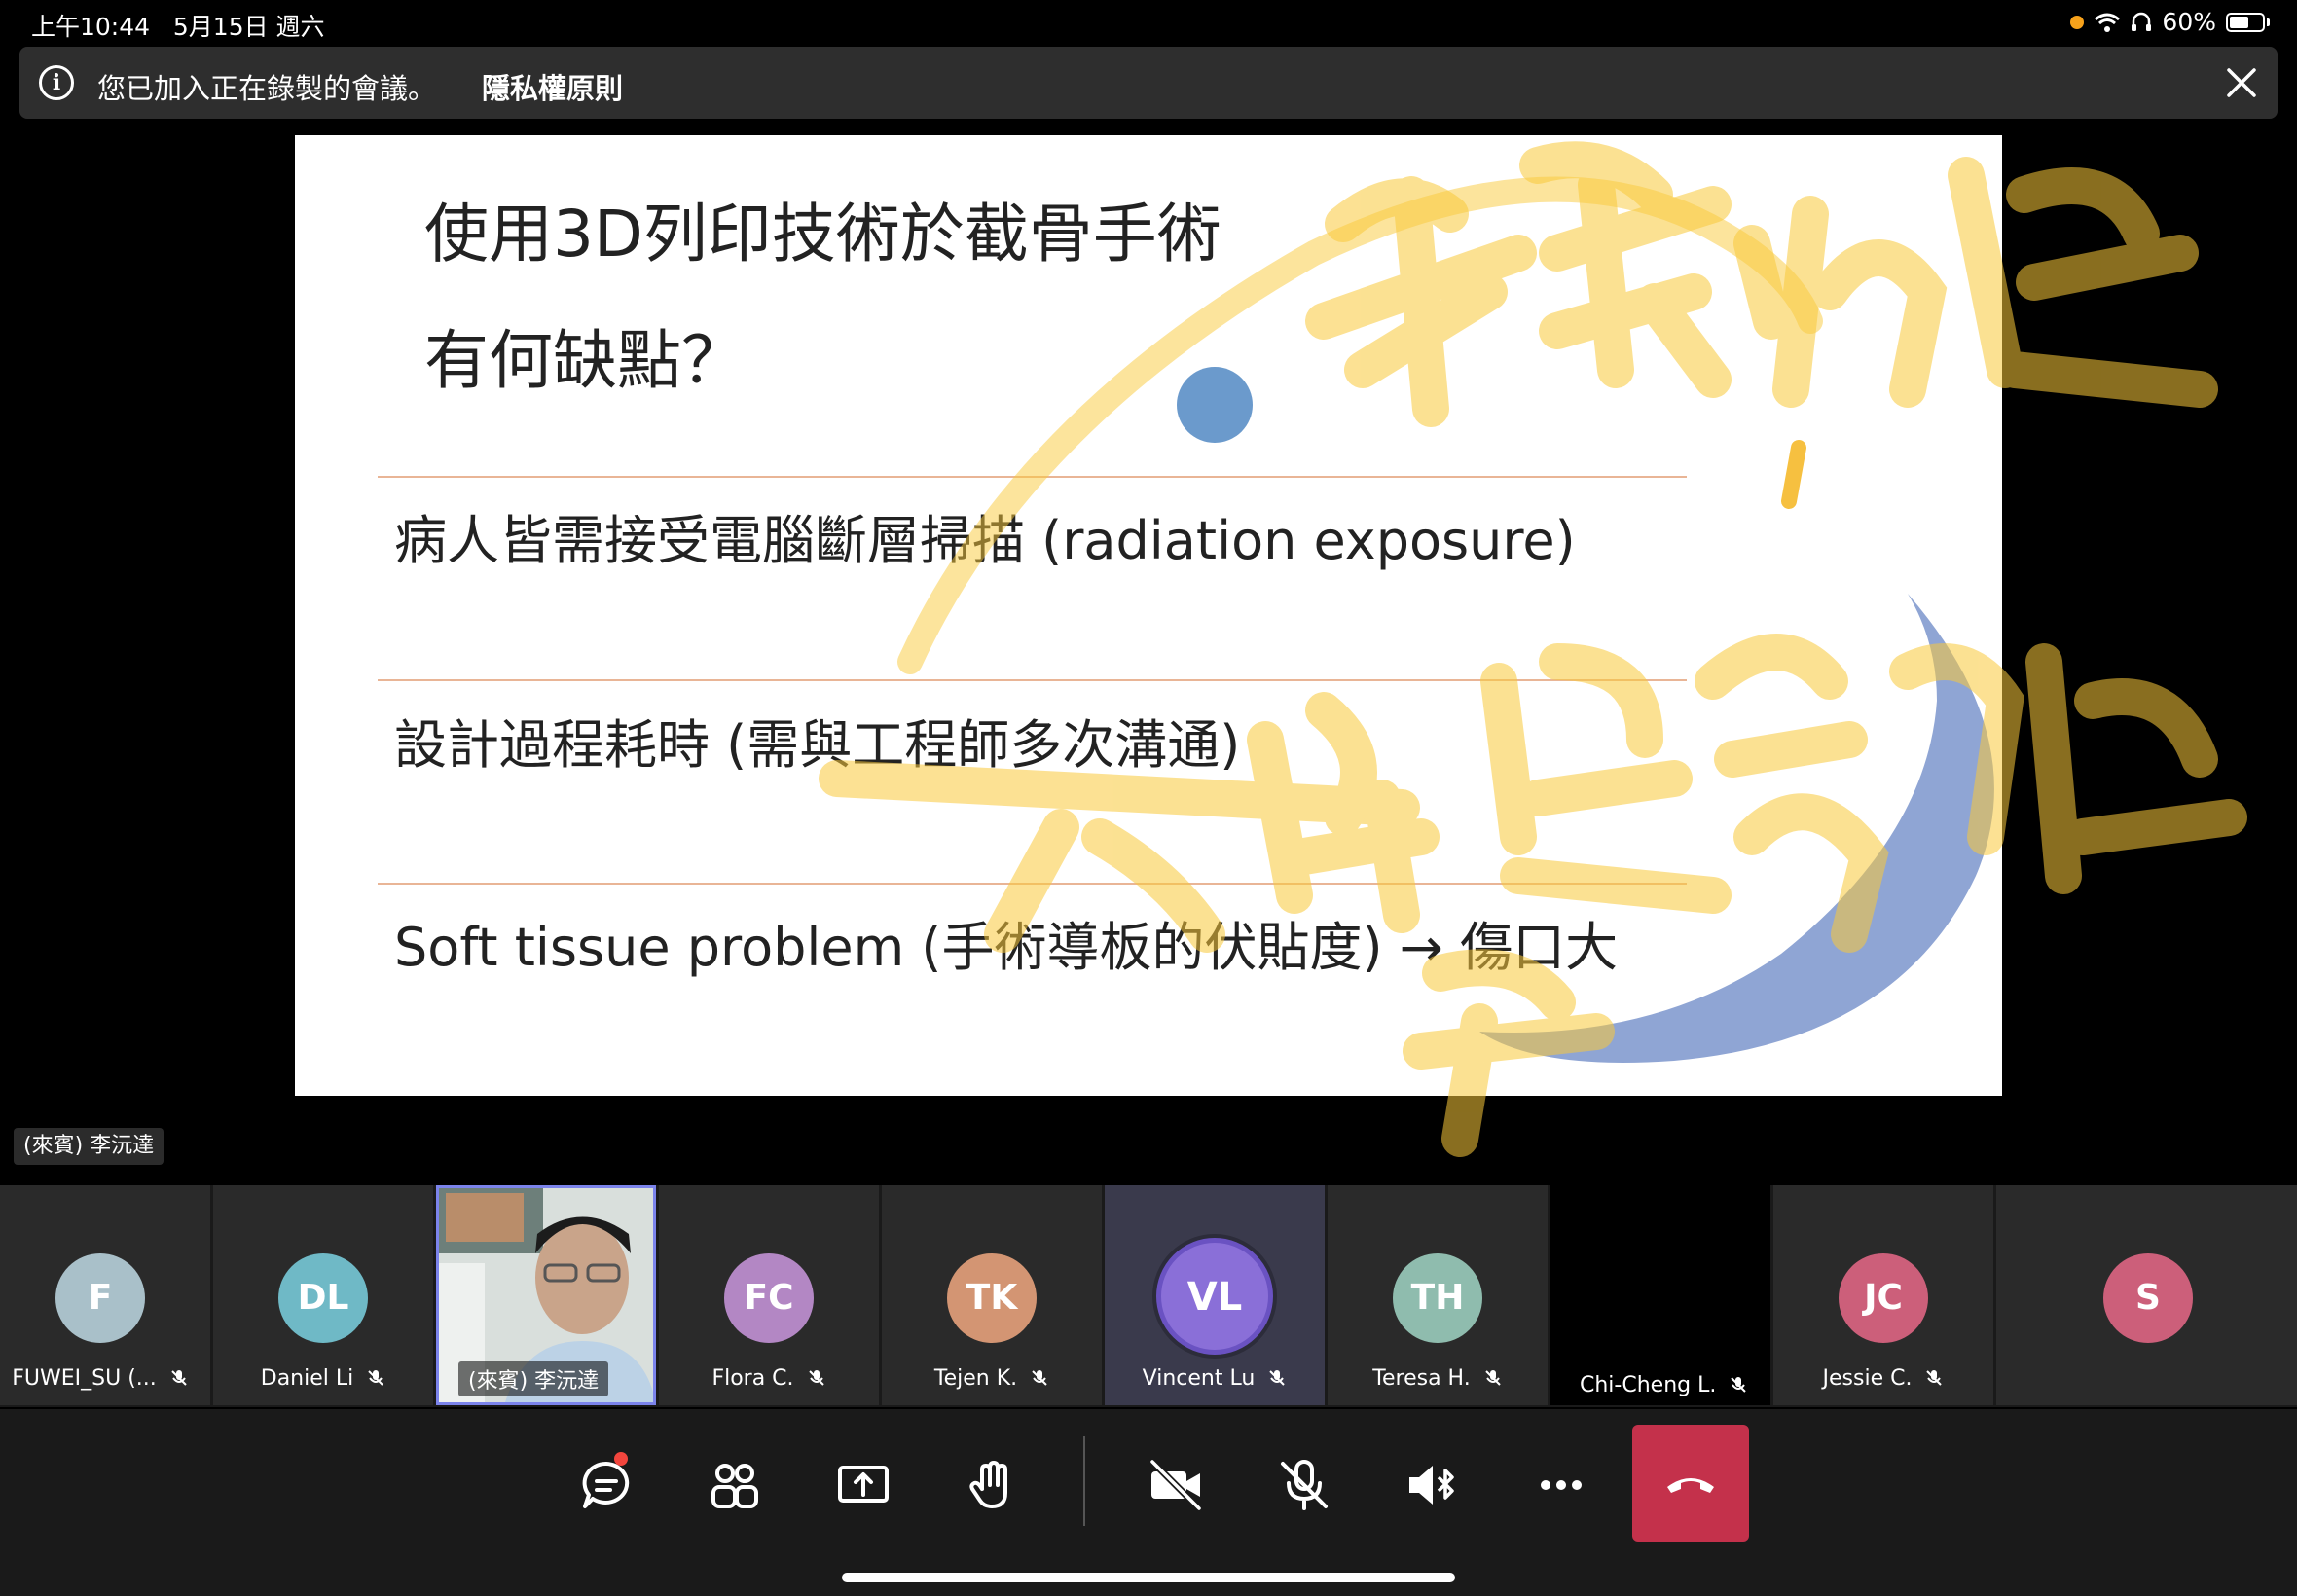 The width and height of the screenshot is (2297, 1596). I want to click on participant-name-row: Teresa H., so click(1438, 1379).